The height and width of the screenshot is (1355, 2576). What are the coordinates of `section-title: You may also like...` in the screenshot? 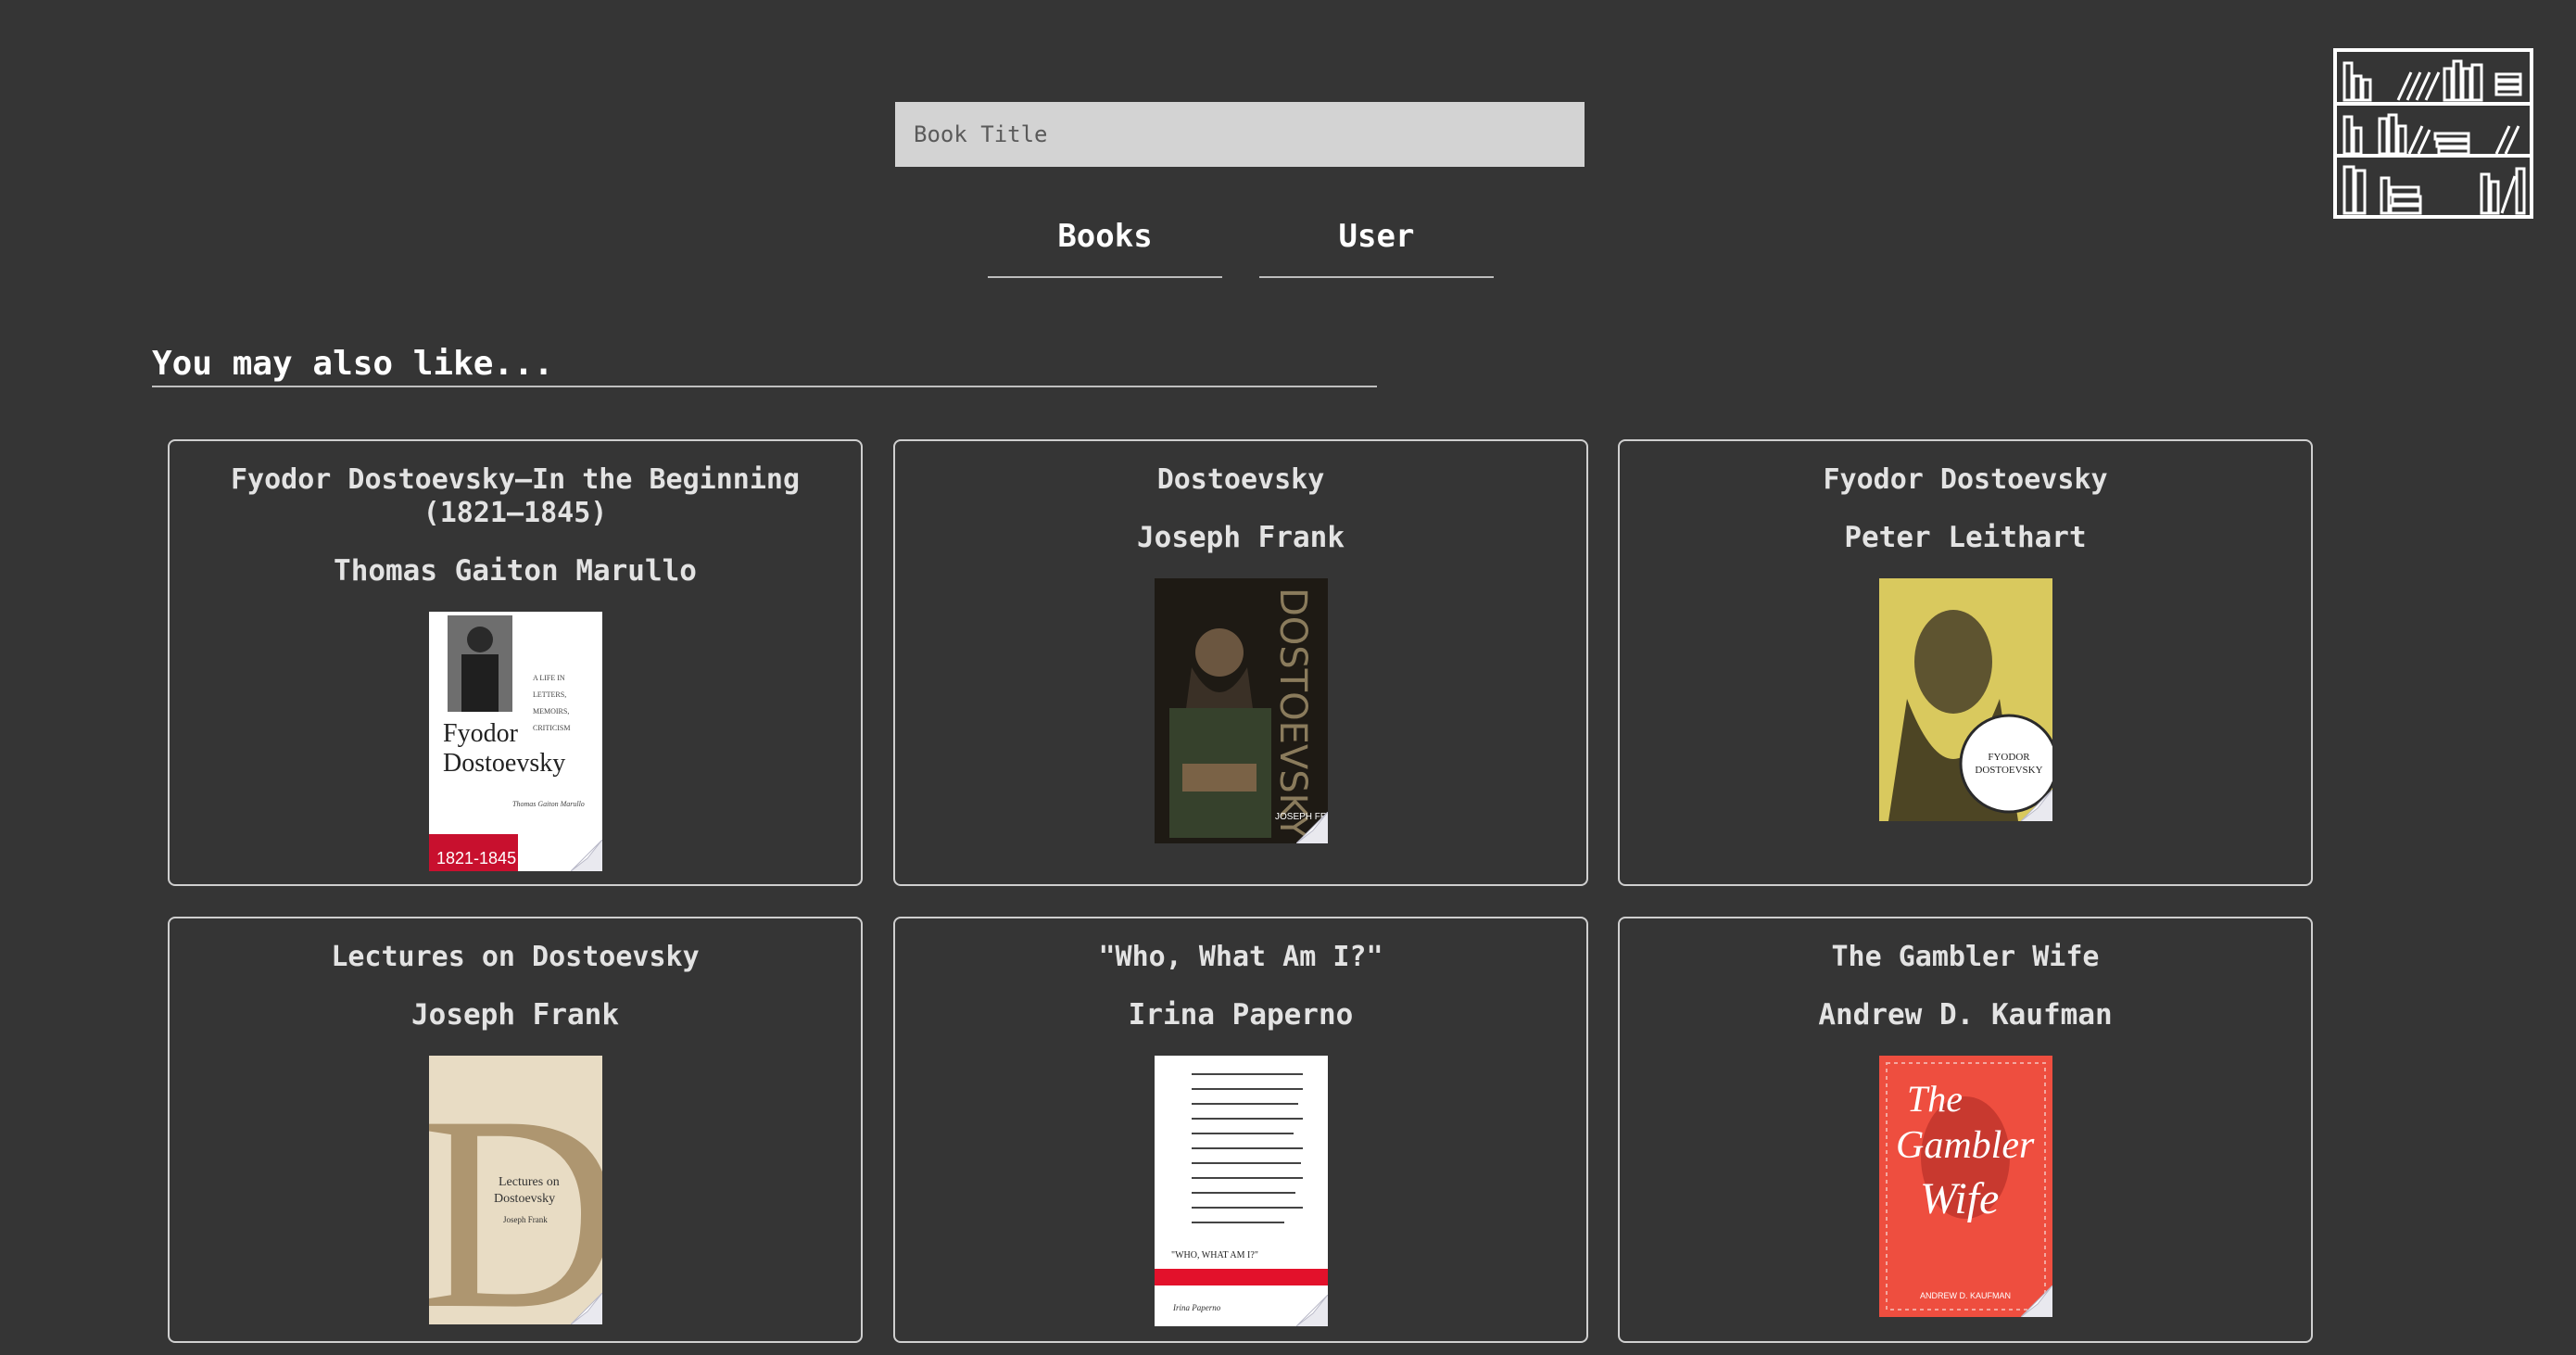 It's located at (764, 361).